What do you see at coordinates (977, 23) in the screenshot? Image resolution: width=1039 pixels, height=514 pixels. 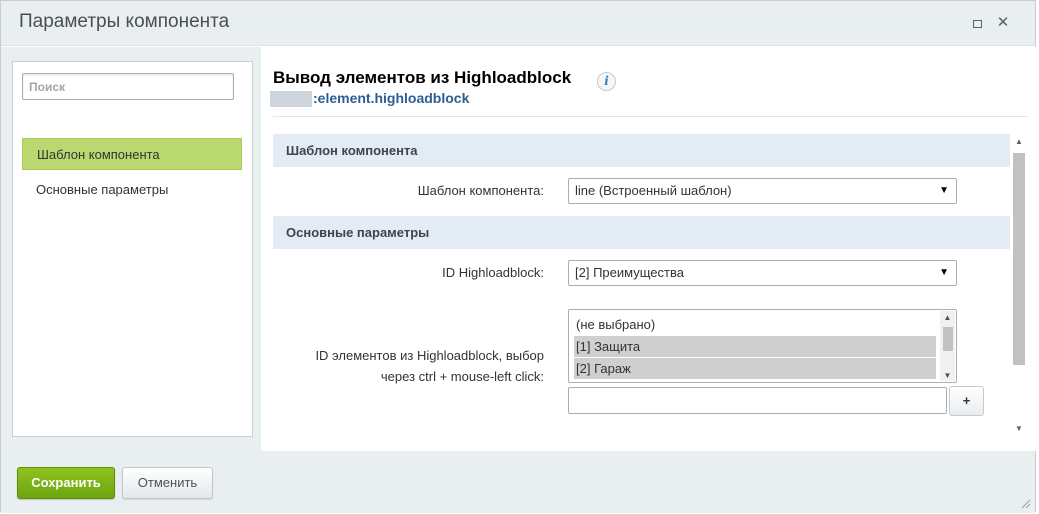 I see `maximize-icon` at bounding box center [977, 23].